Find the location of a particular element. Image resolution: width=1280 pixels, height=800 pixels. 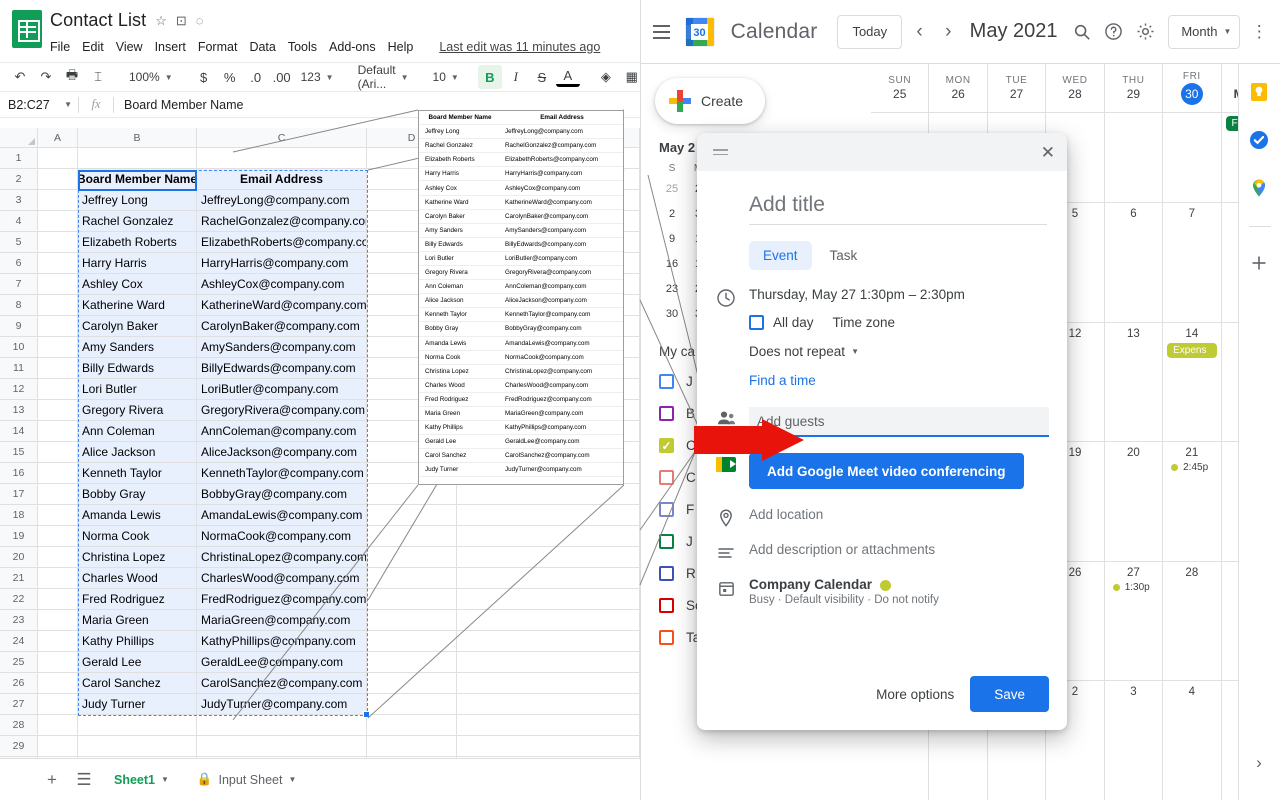

row-header-12: 12 is located at coordinates (19, 389).